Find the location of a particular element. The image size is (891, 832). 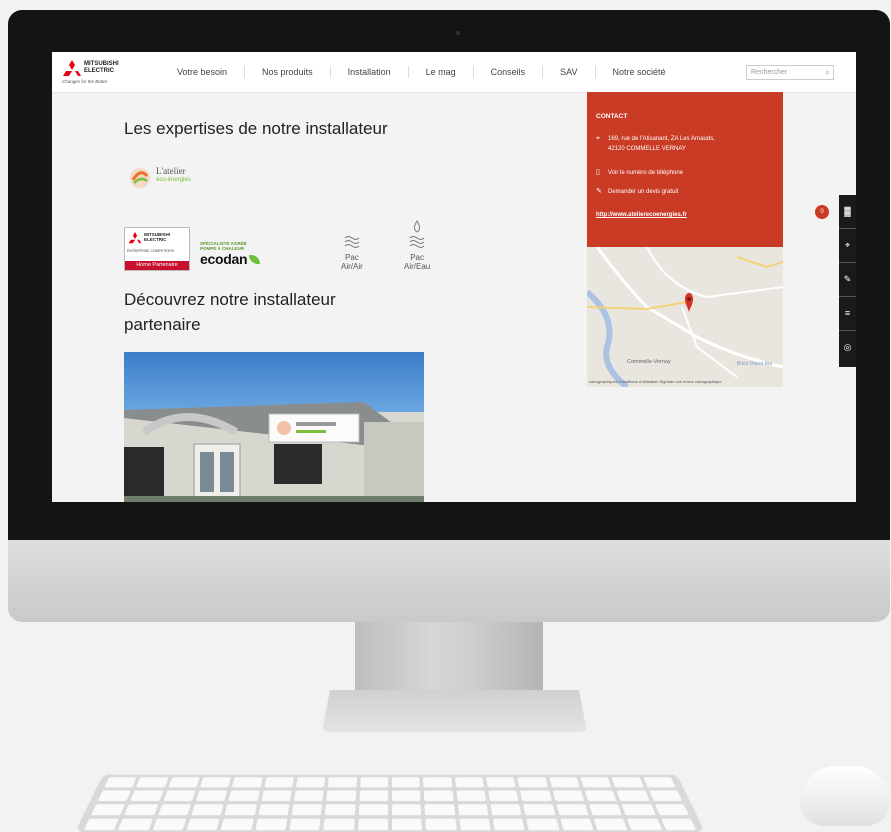

keyboard is located at coordinates (390, 803).